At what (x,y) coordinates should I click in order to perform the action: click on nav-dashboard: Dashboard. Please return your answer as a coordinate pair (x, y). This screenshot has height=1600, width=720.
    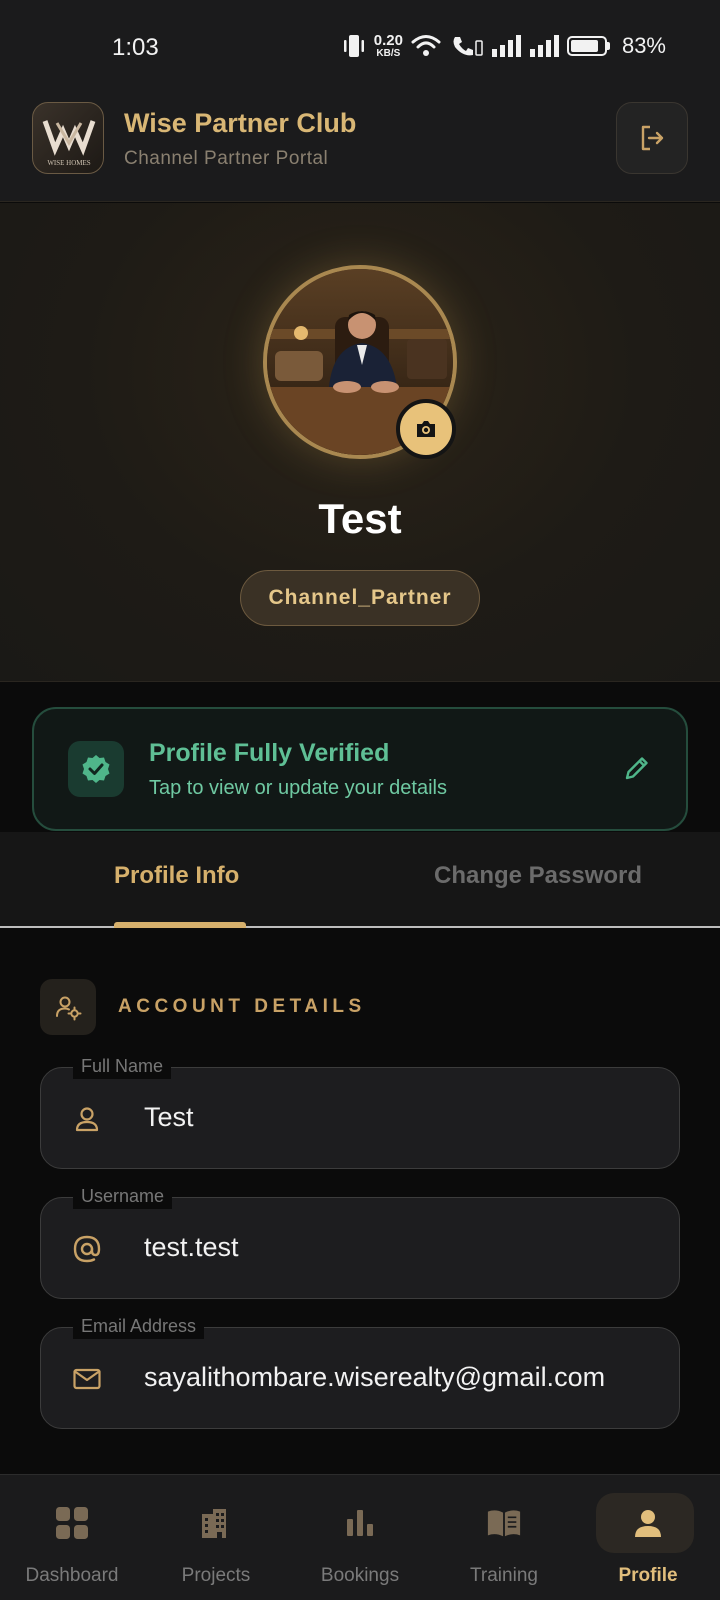
    Looking at the image, I should click on (72, 1537).